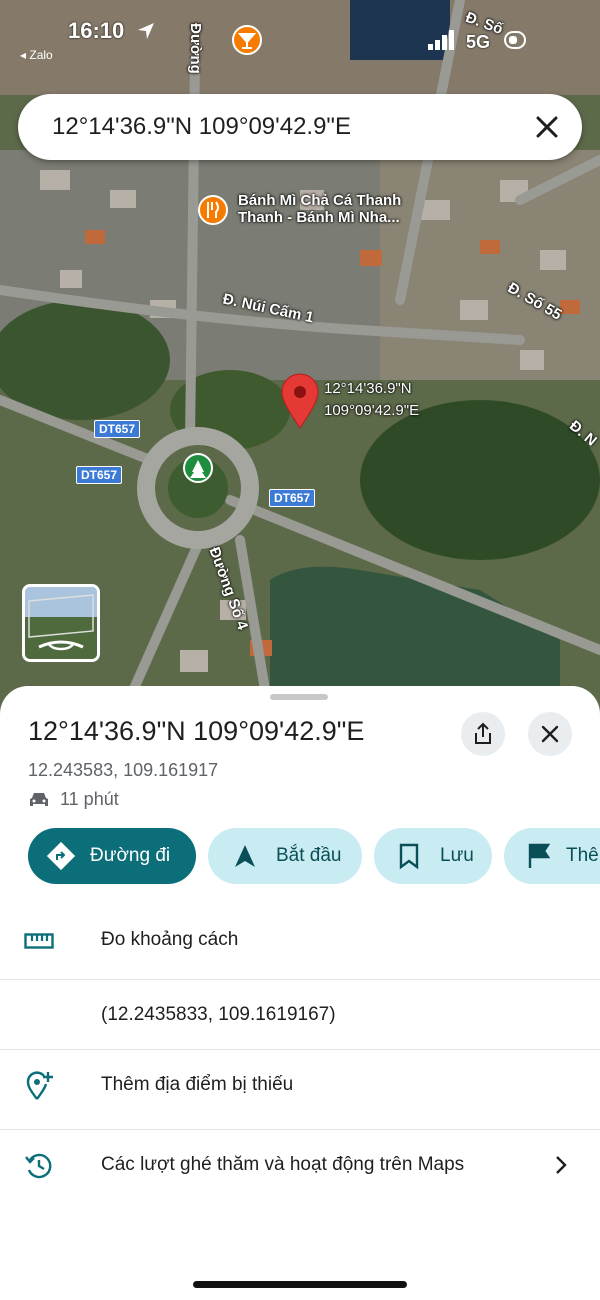 The image size is (600, 1300). What do you see at coordinates (300, 1084) in the screenshot?
I see `add-missing-place-row: Thêm địa điểm bị thiếu` at bounding box center [300, 1084].